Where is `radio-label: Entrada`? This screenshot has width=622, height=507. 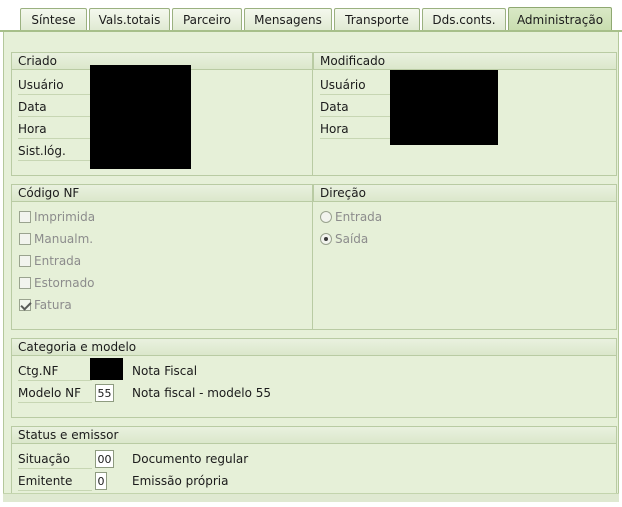
radio-label: Entrada is located at coordinates (359, 217).